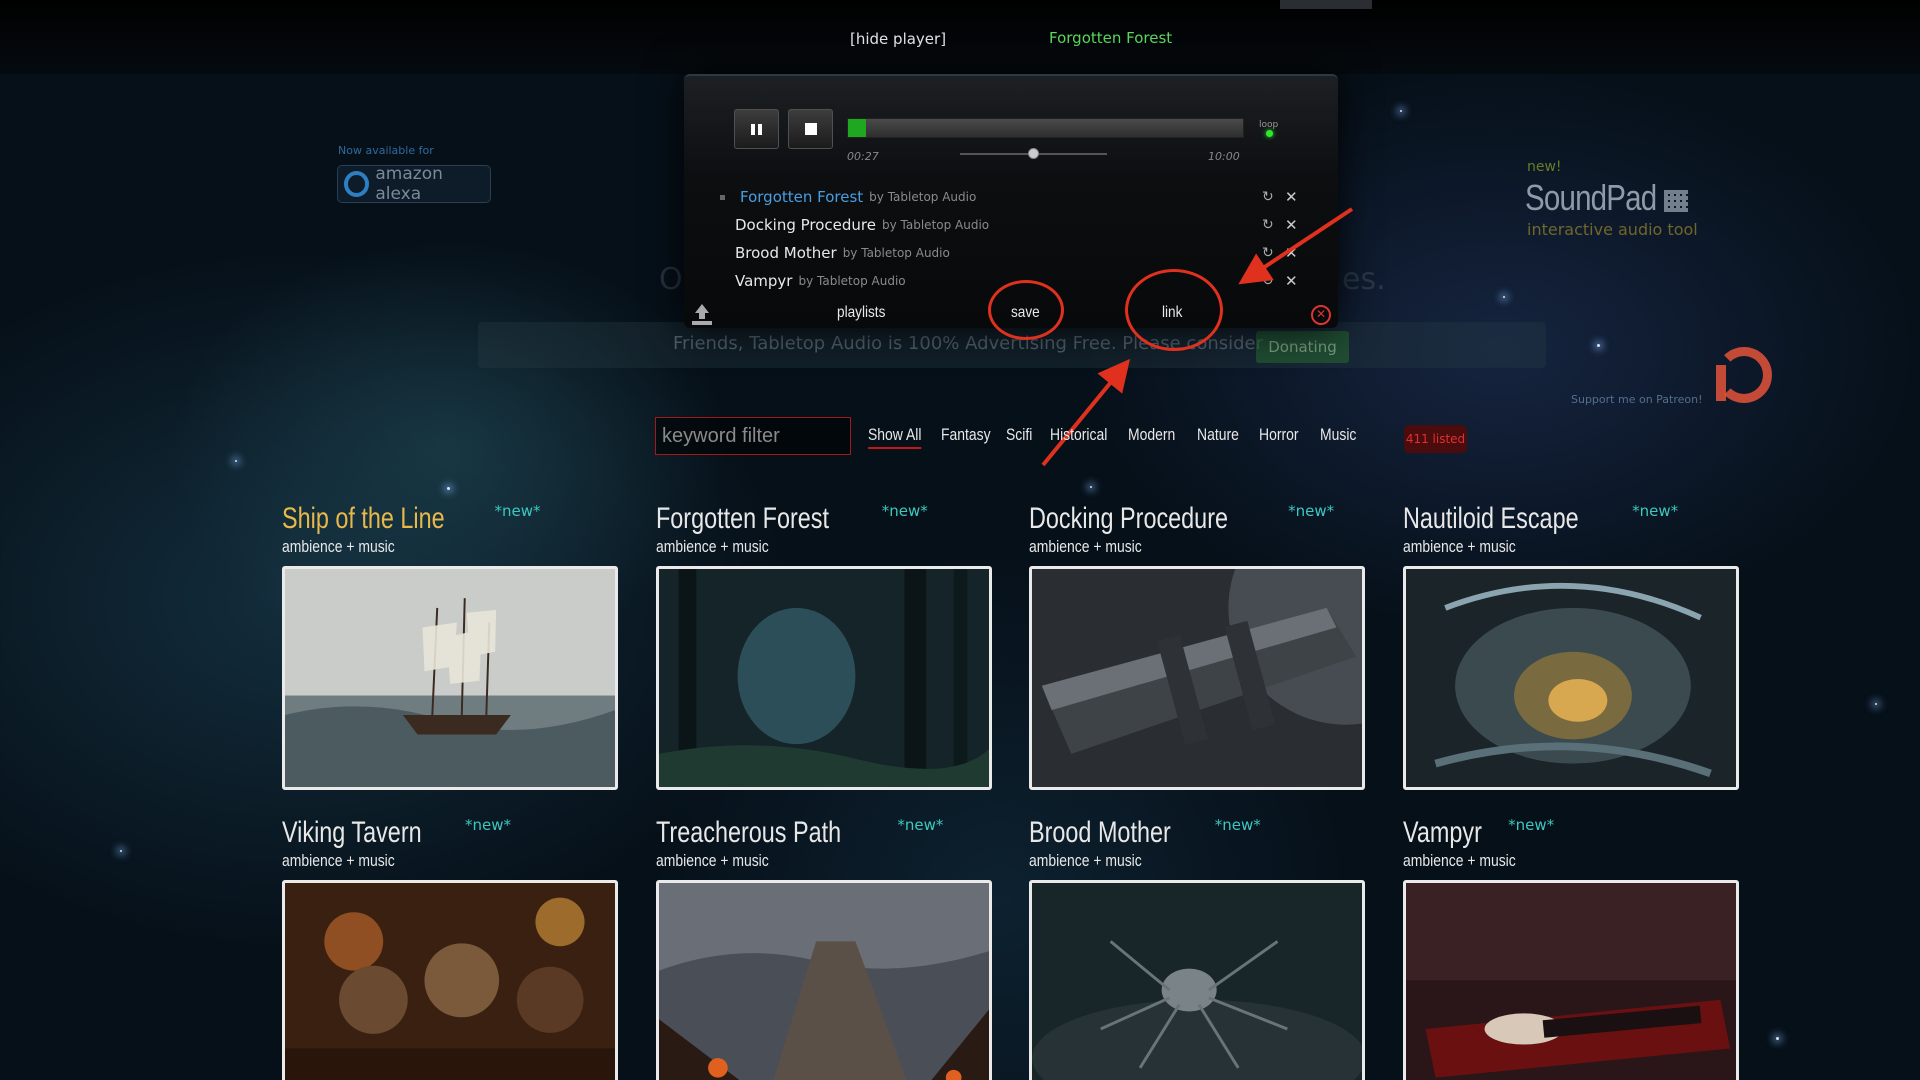 Image resolution: width=1920 pixels, height=1080 pixels. I want to click on playlist-item-title: Forgotten Forest, so click(801, 197).